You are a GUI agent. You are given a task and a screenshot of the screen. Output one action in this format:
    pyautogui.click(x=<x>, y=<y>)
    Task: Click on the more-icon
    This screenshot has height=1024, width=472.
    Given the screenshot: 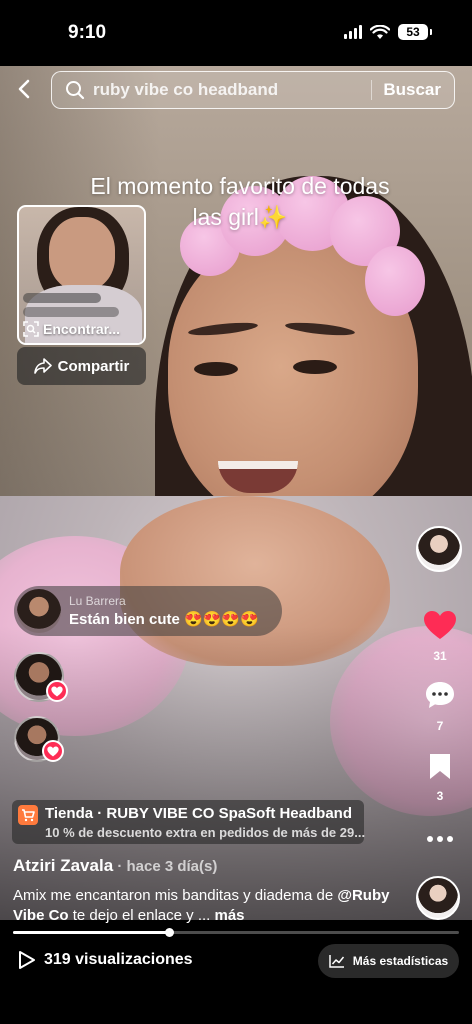 What is the action you would take?
    pyautogui.click(x=440, y=839)
    